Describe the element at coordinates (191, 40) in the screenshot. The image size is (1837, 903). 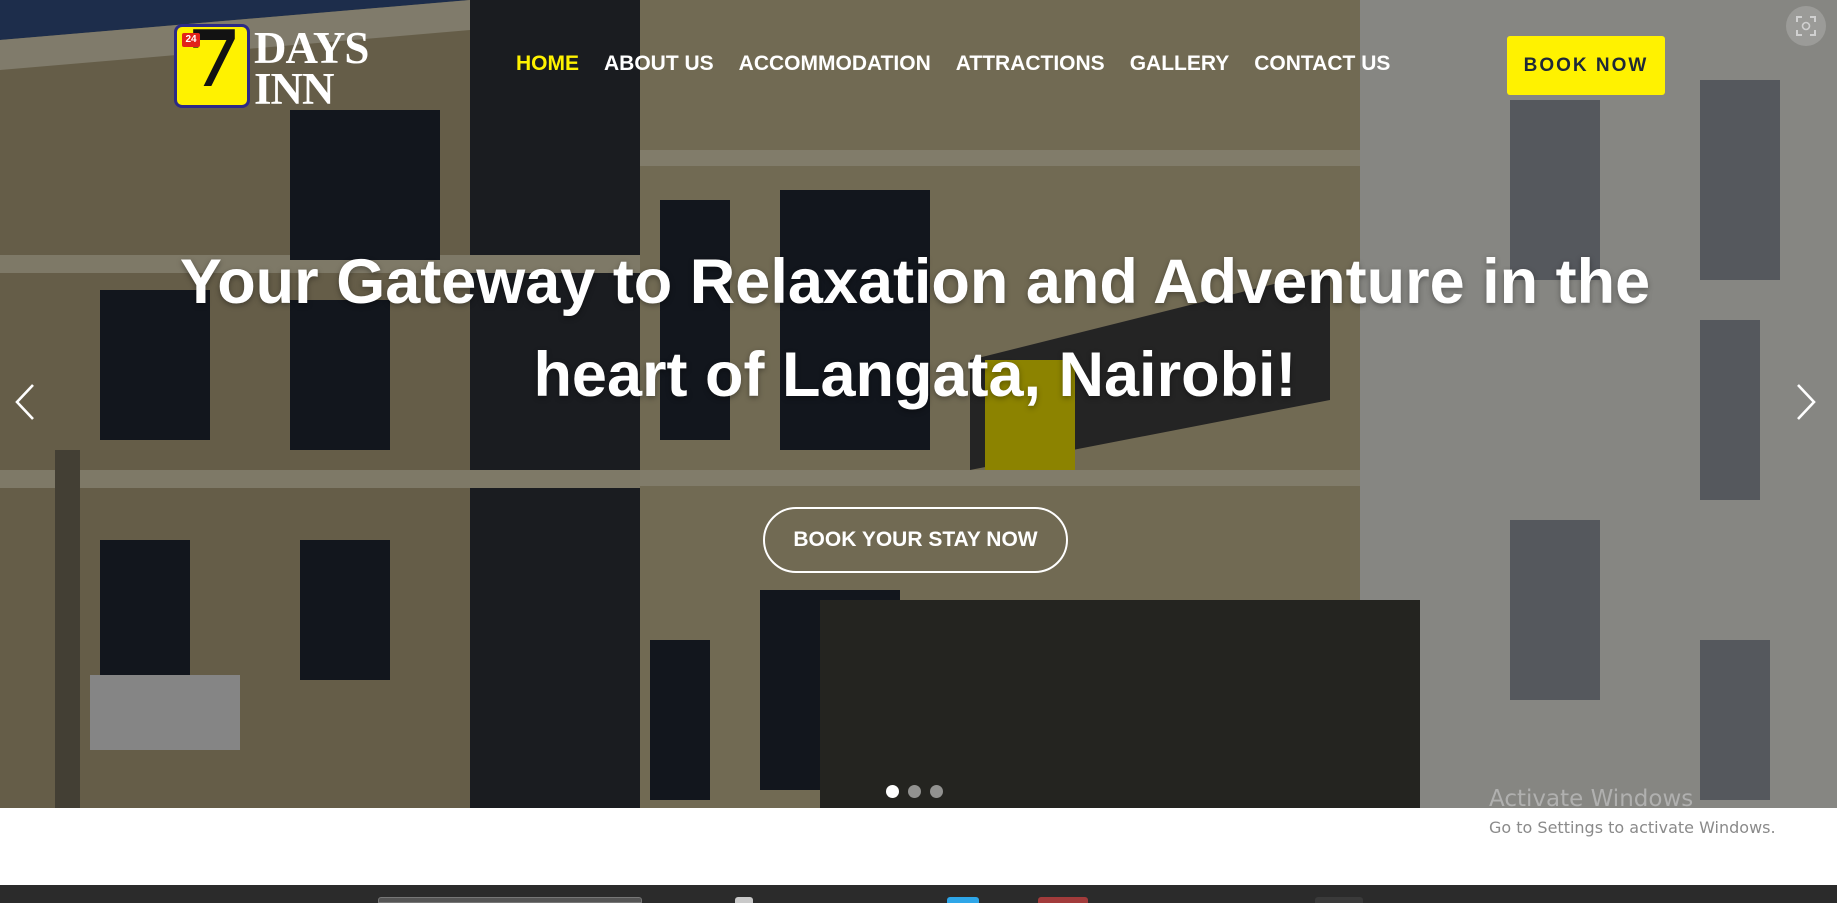
I see `logo-24-tag: 24` at that location.